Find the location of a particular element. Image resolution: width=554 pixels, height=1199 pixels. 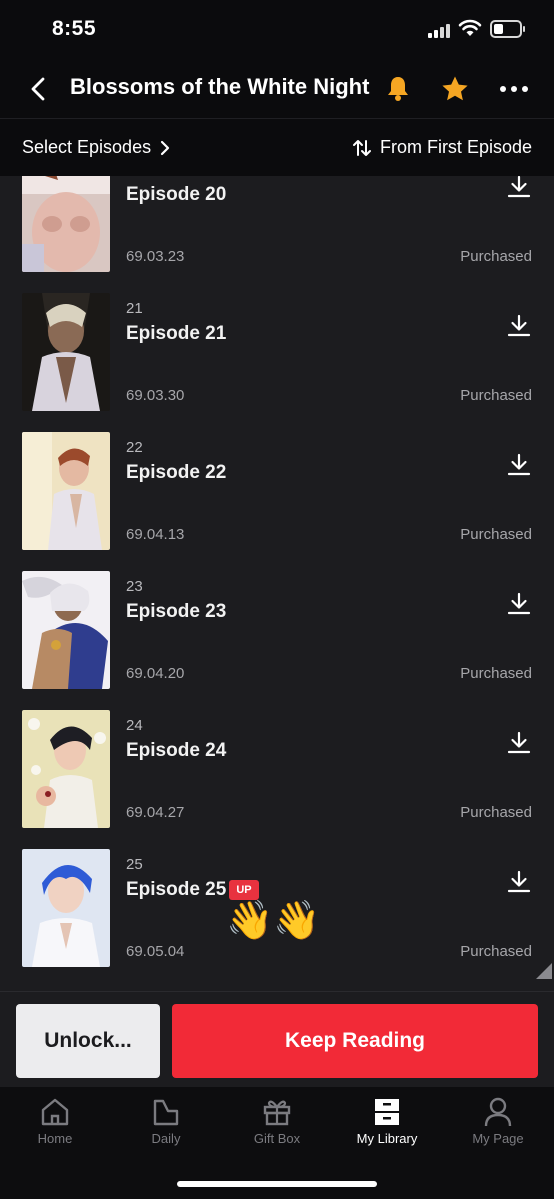

waving-hands-emoji: 👋👋 is located at coordinates (273, 921).